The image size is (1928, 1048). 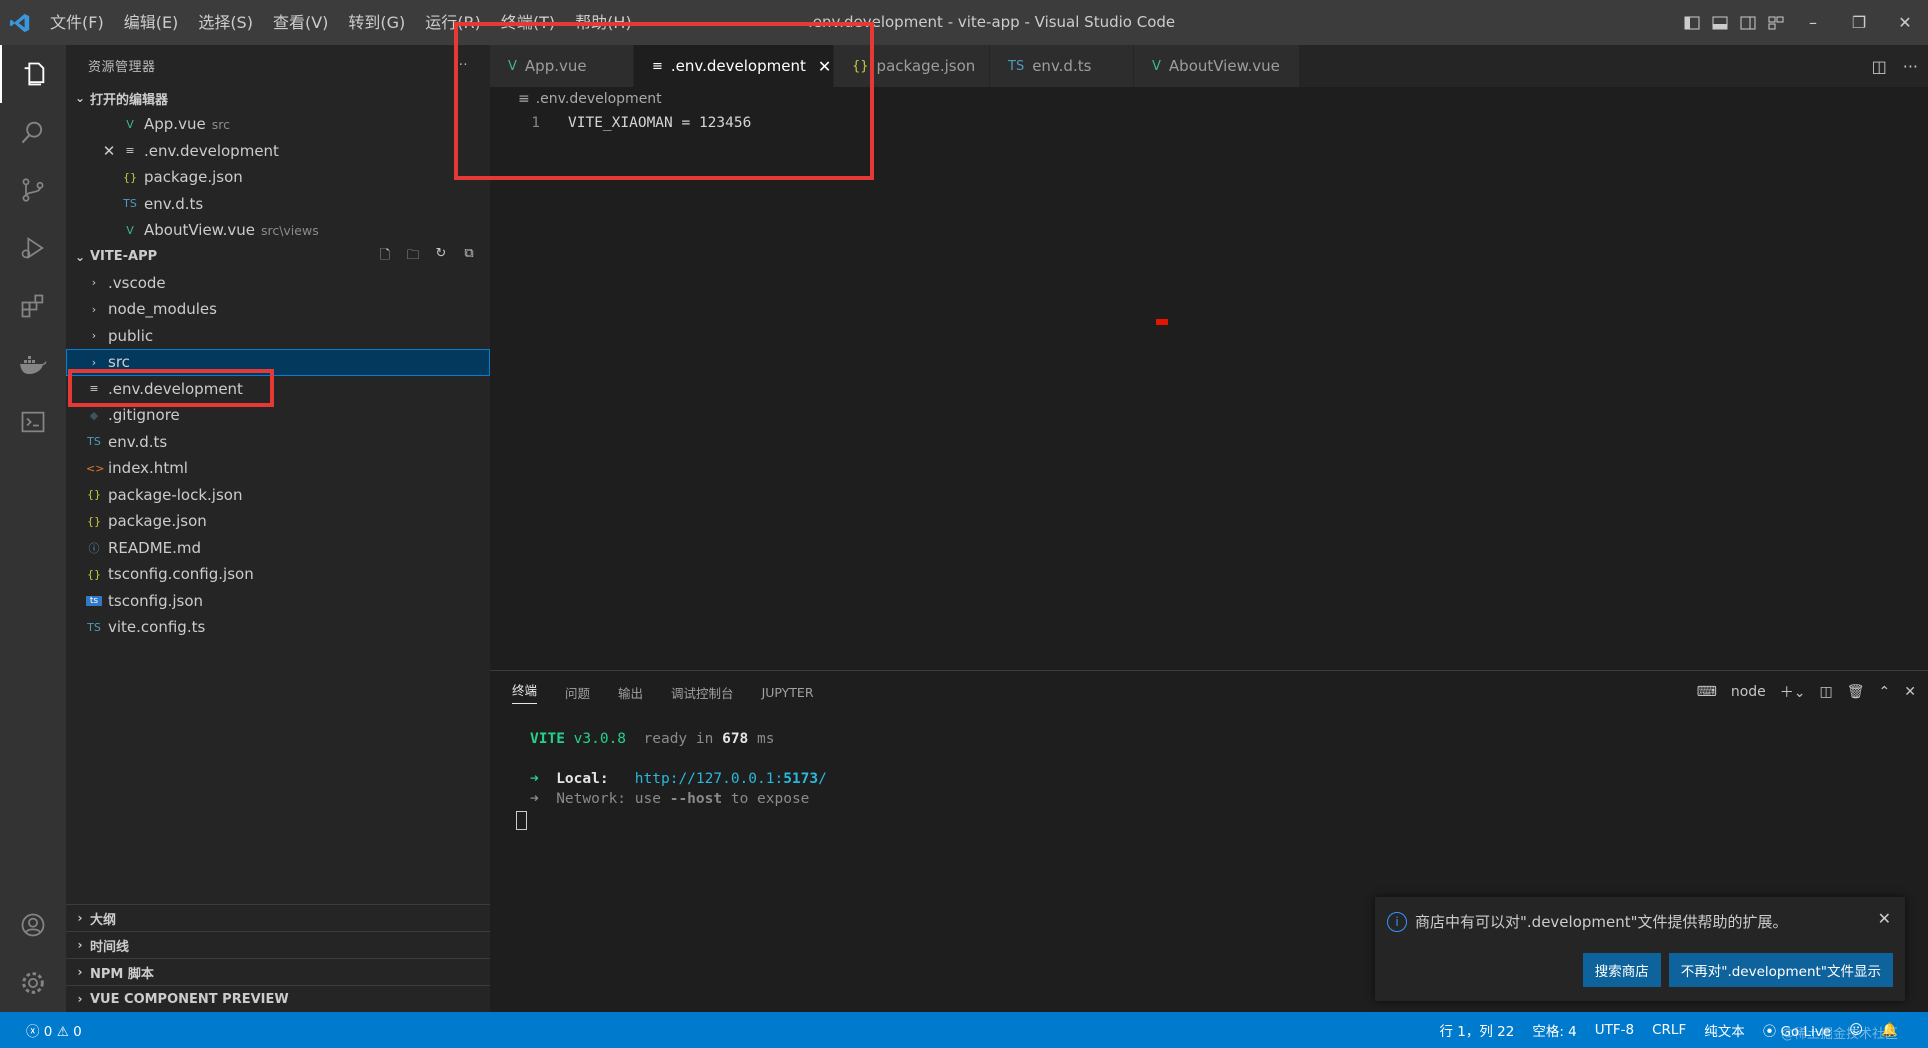 I want to click on file-name: package.json, so click(x=157, y=521).